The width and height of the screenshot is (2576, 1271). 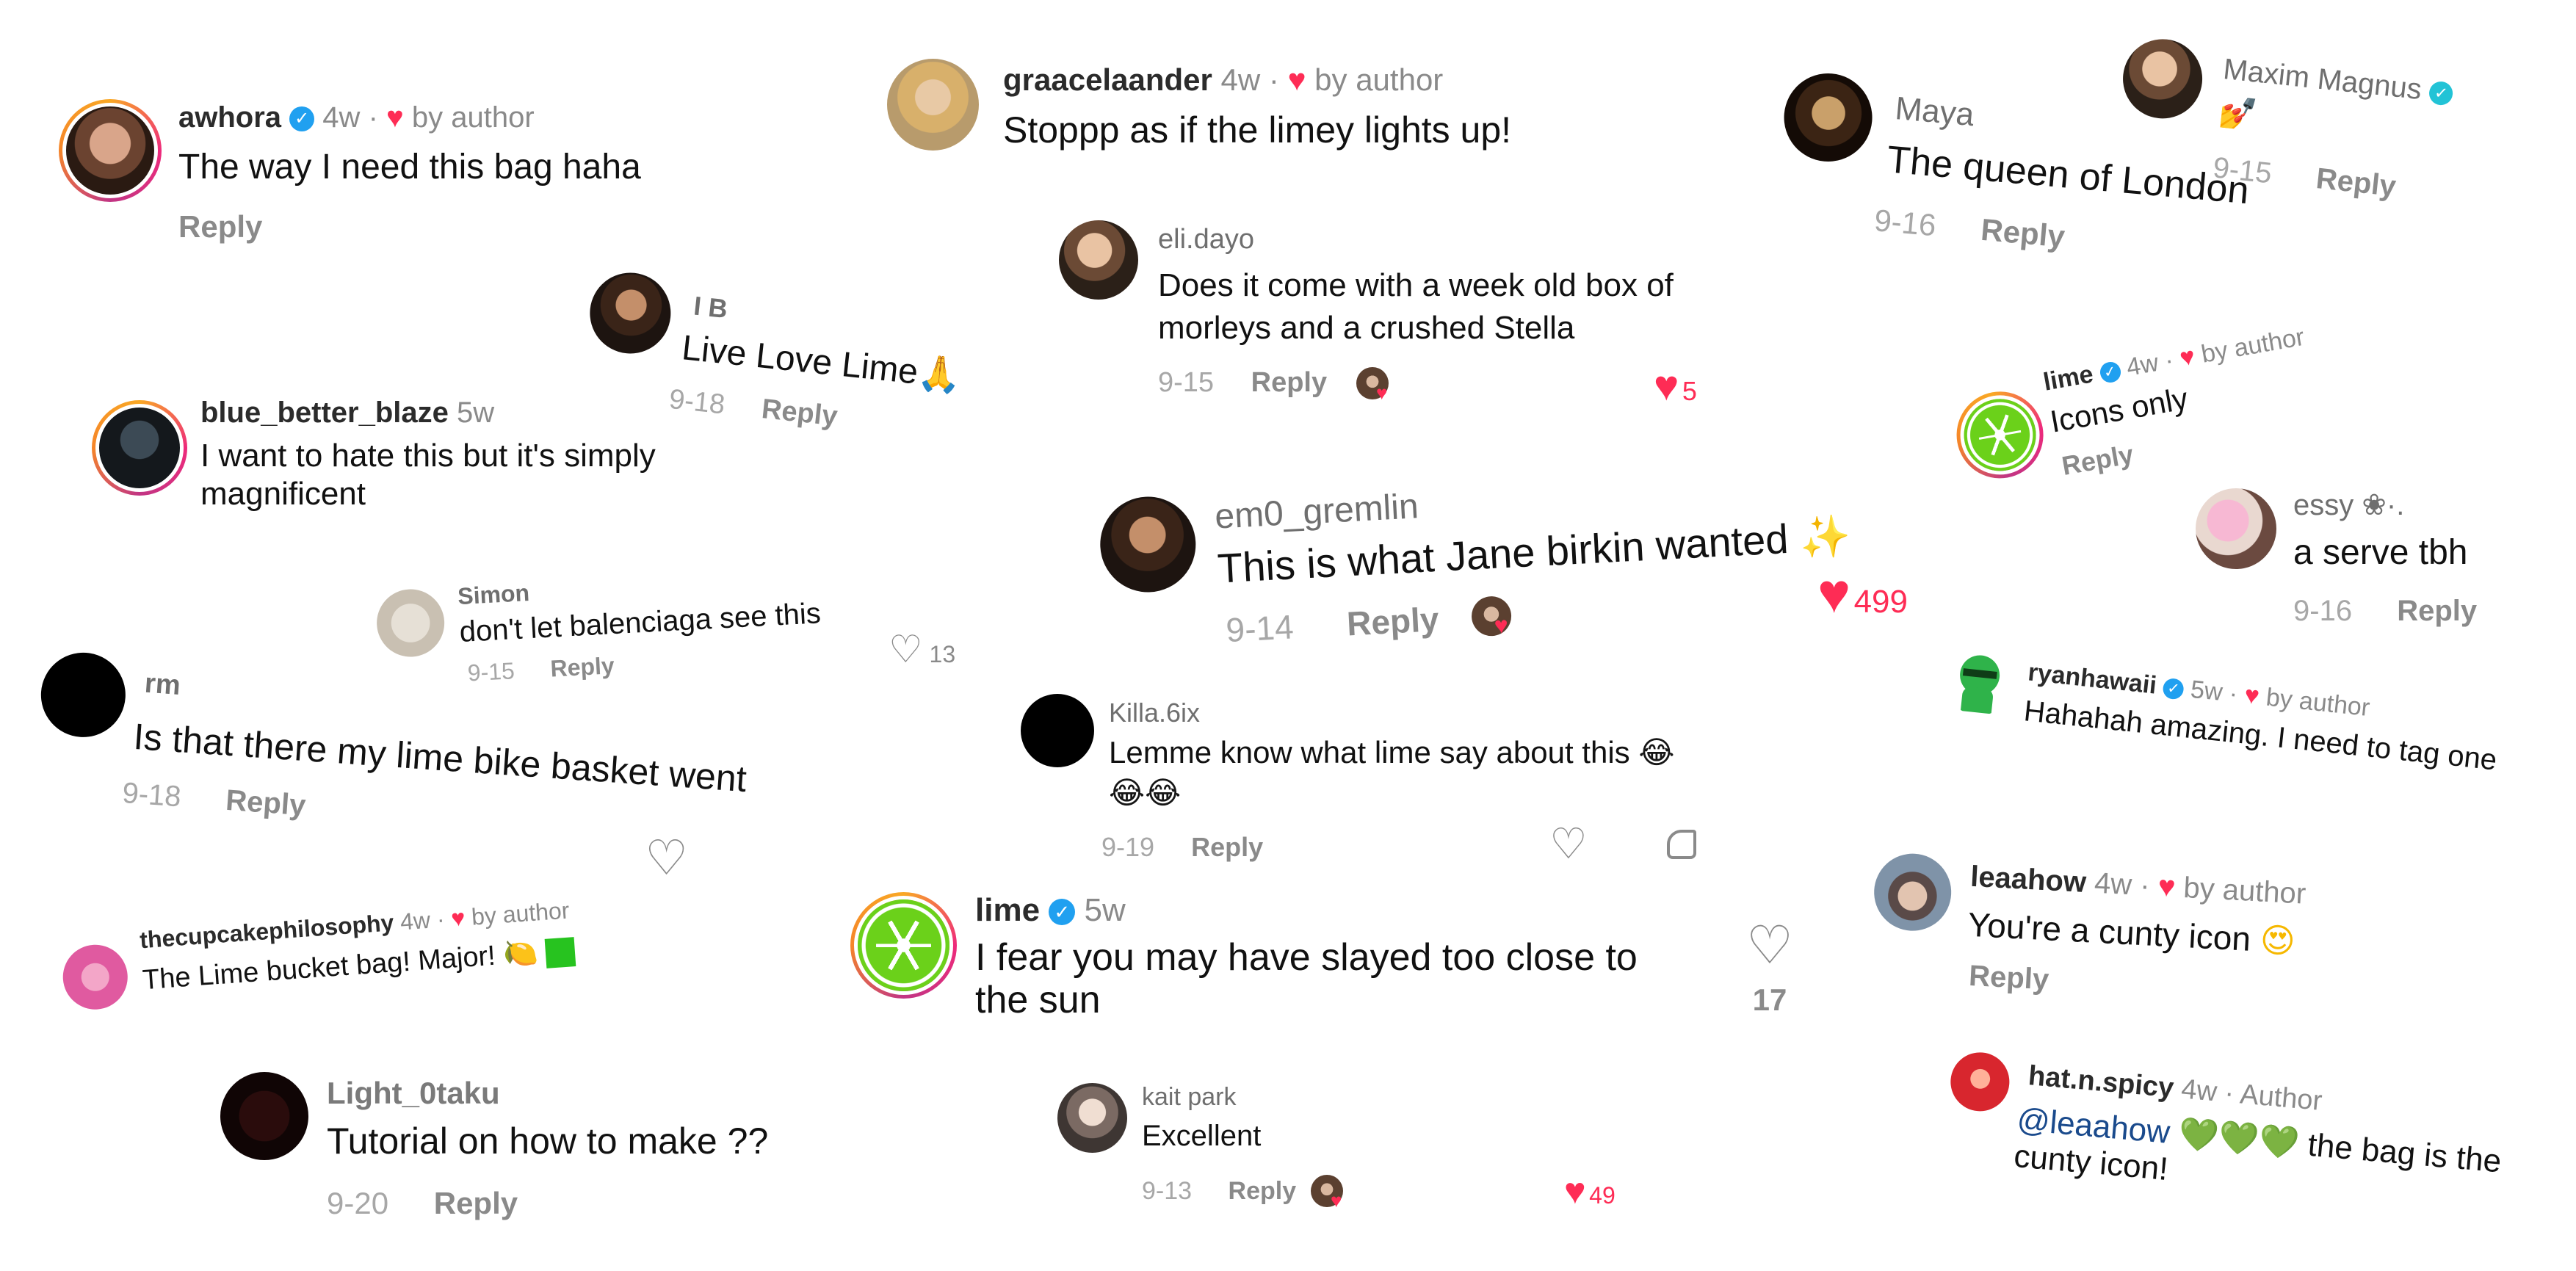 What do you see at coordinates (324, 412) in the screenshot?
I see `username: blue_better_blaze` at bounding box center [324, 412].